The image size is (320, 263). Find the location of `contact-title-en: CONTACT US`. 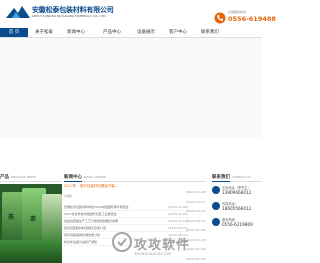

contact-title-en: CONTACT US is located at coordinates (242, 177).